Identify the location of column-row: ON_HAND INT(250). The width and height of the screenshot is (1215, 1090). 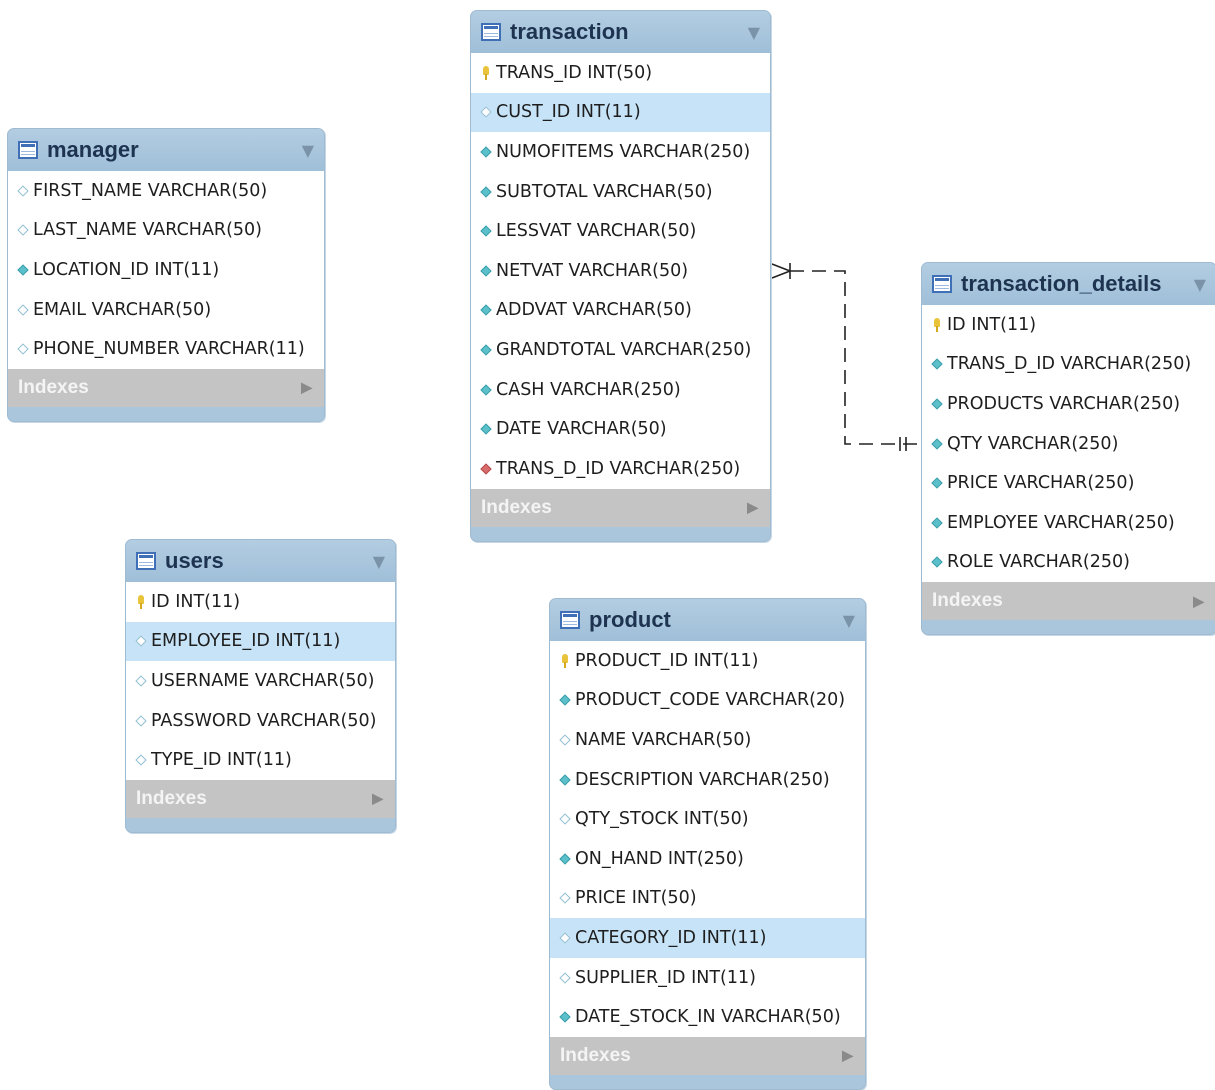
(707, 859).